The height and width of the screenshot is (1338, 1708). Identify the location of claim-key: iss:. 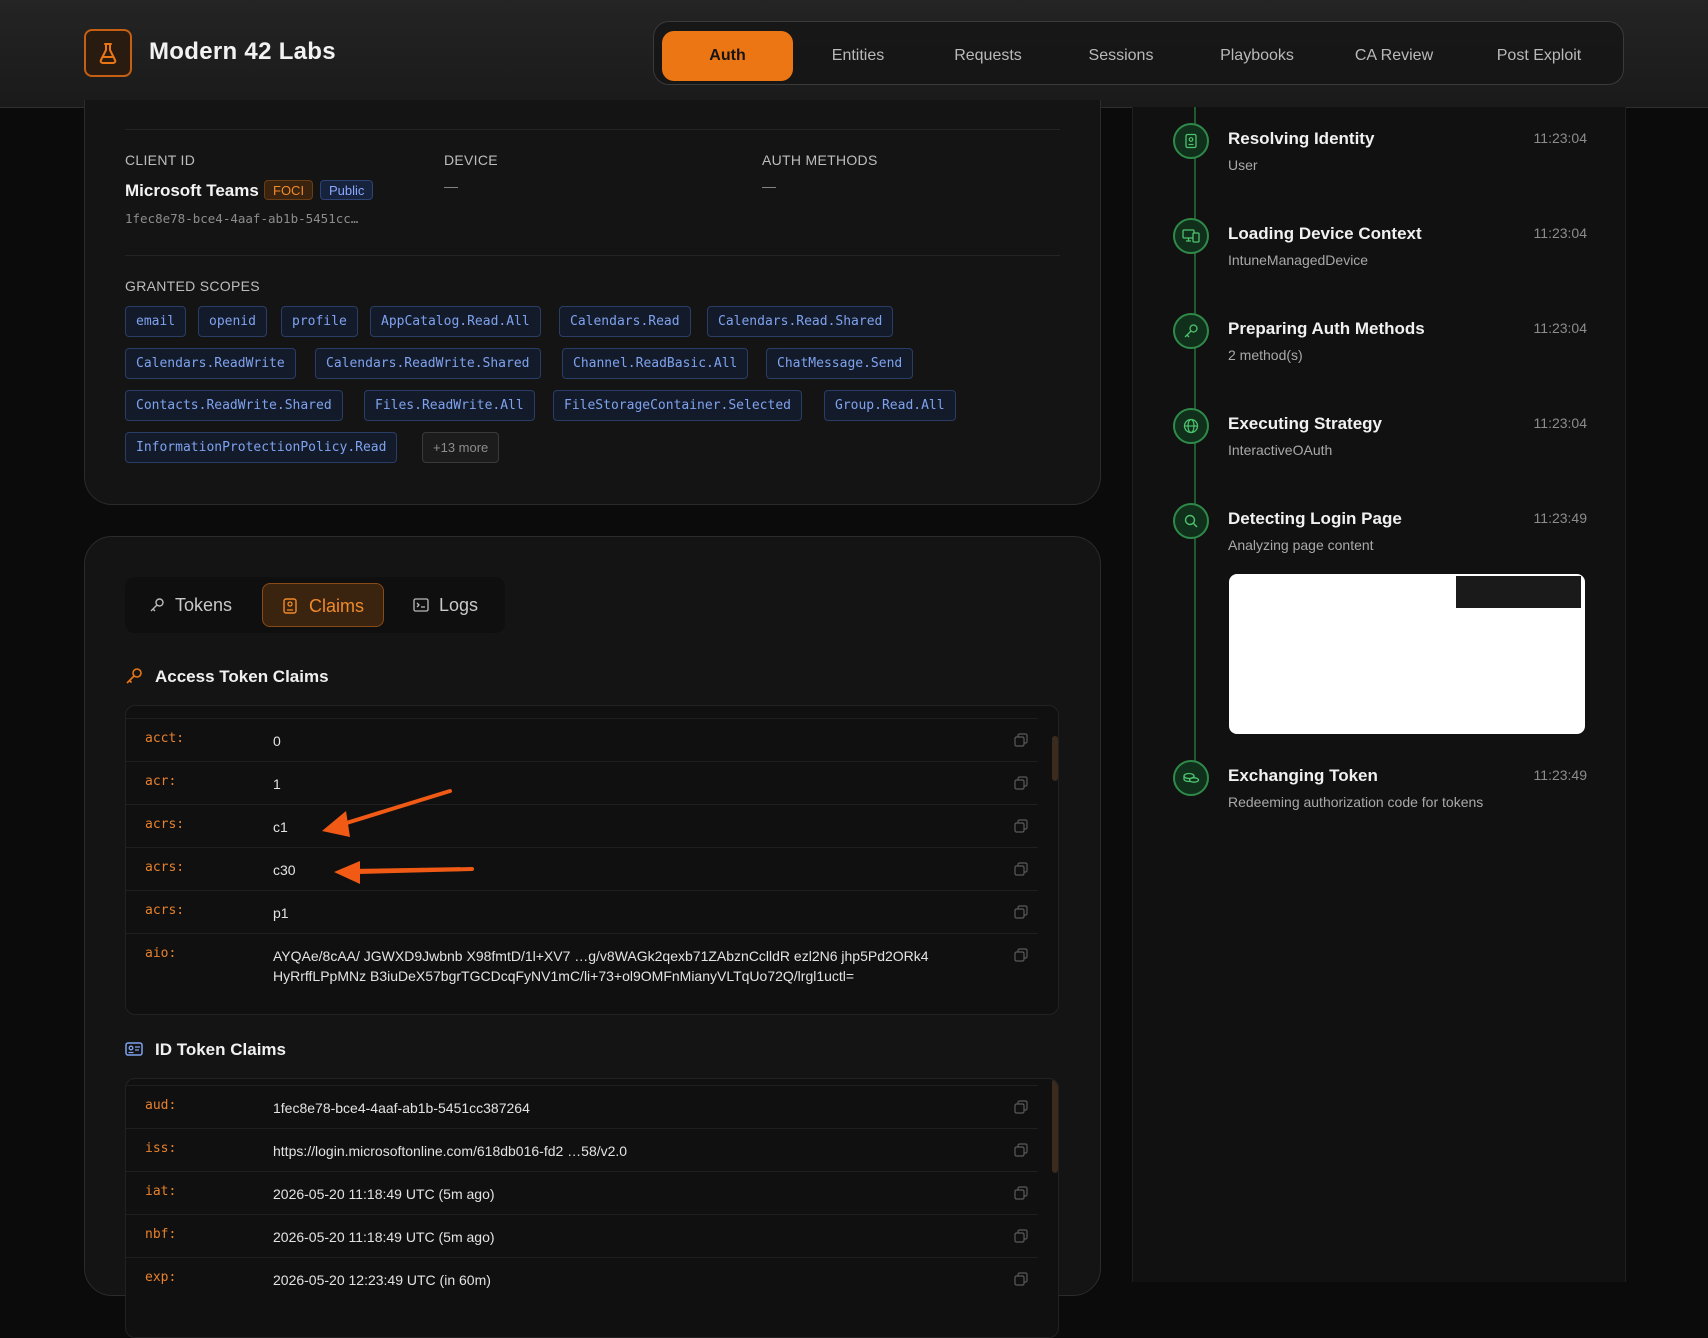
(161, 1148).